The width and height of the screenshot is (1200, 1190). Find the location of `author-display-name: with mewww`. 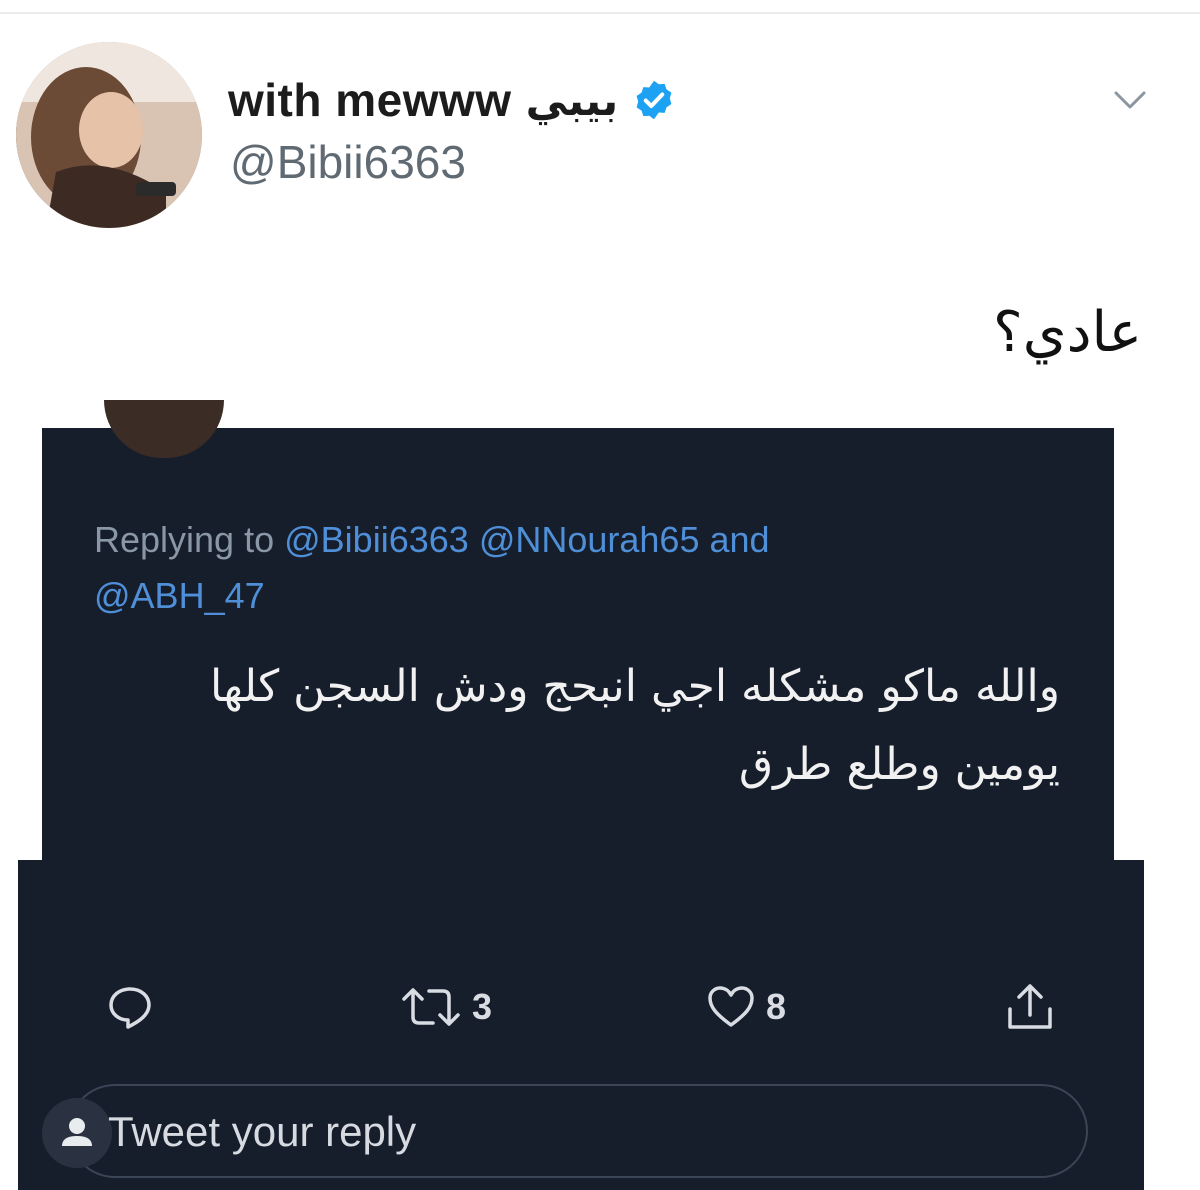

author-display-name: with mewww is located at coordinates (370, 100).